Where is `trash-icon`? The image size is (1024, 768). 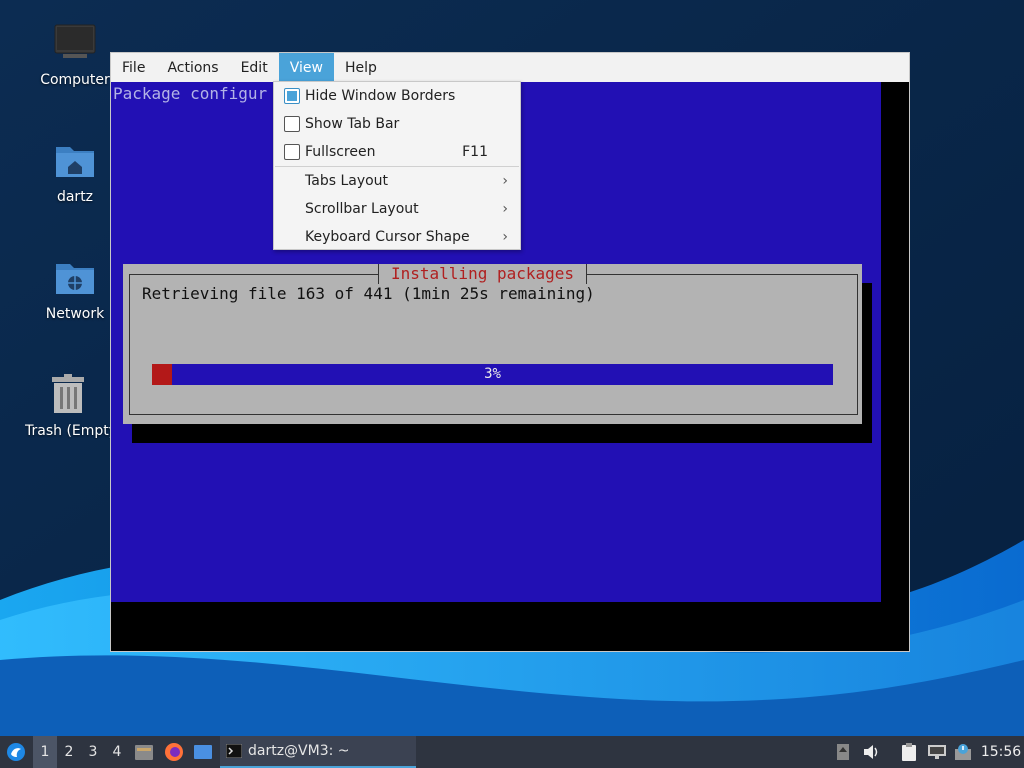 trash-icon is located at coordinates (68, 395).